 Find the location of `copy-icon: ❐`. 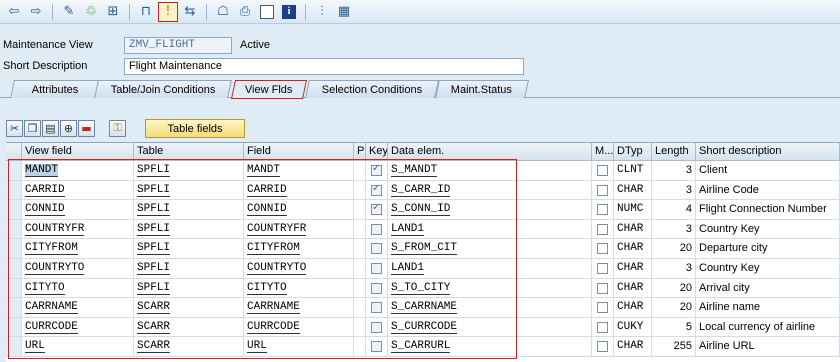

copy-icon: ❐ is located at coordinates (32, 128).